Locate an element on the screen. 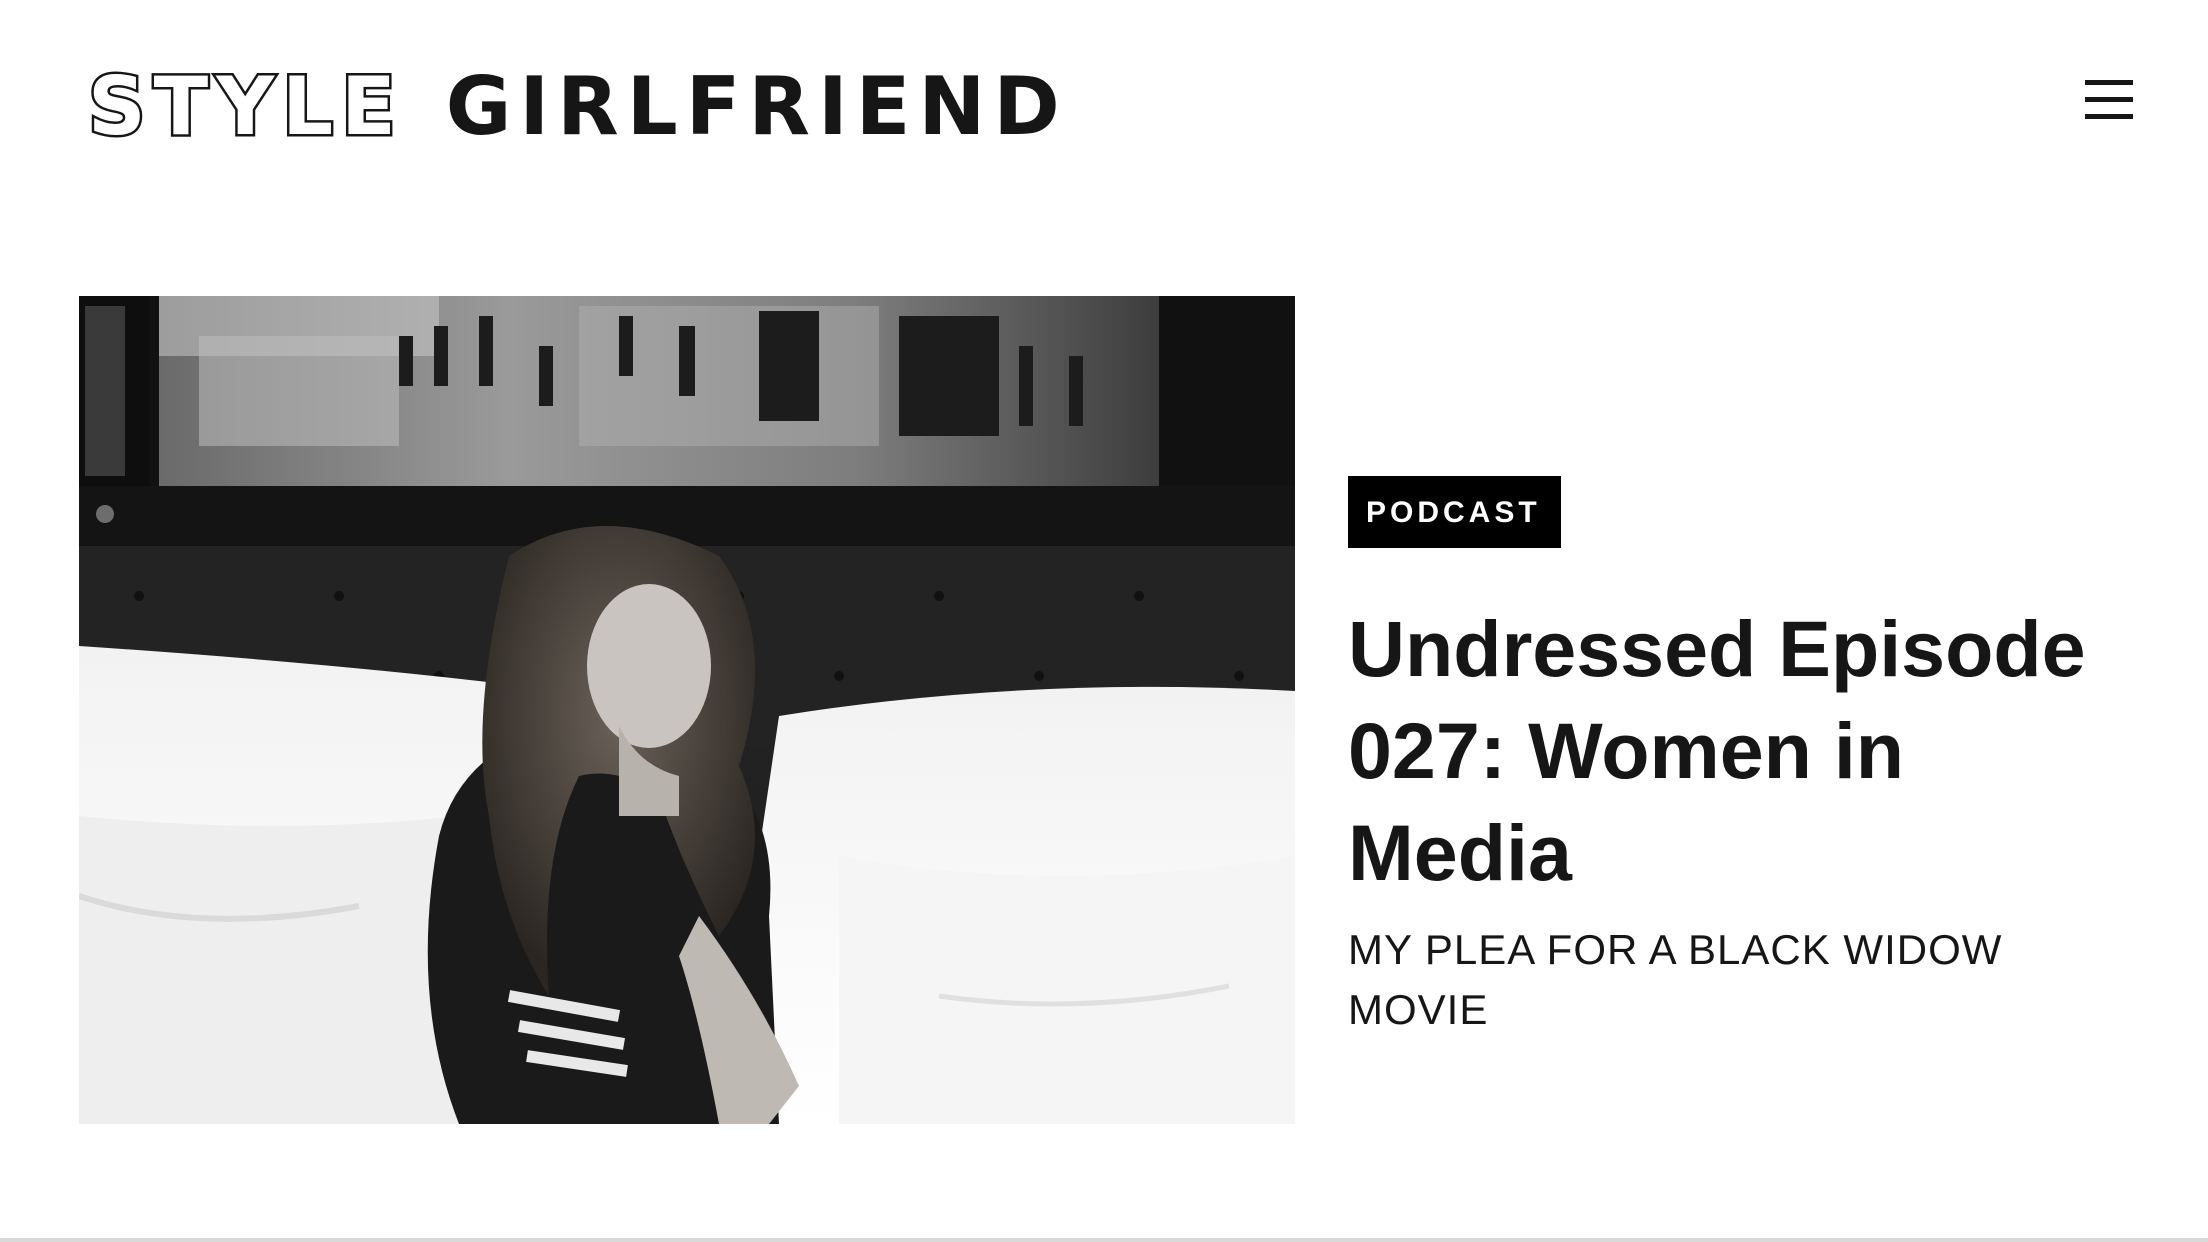 This screenshot has width=2208, height=1242. category-tag: PODCAST is located at coordinates (1454, 512).